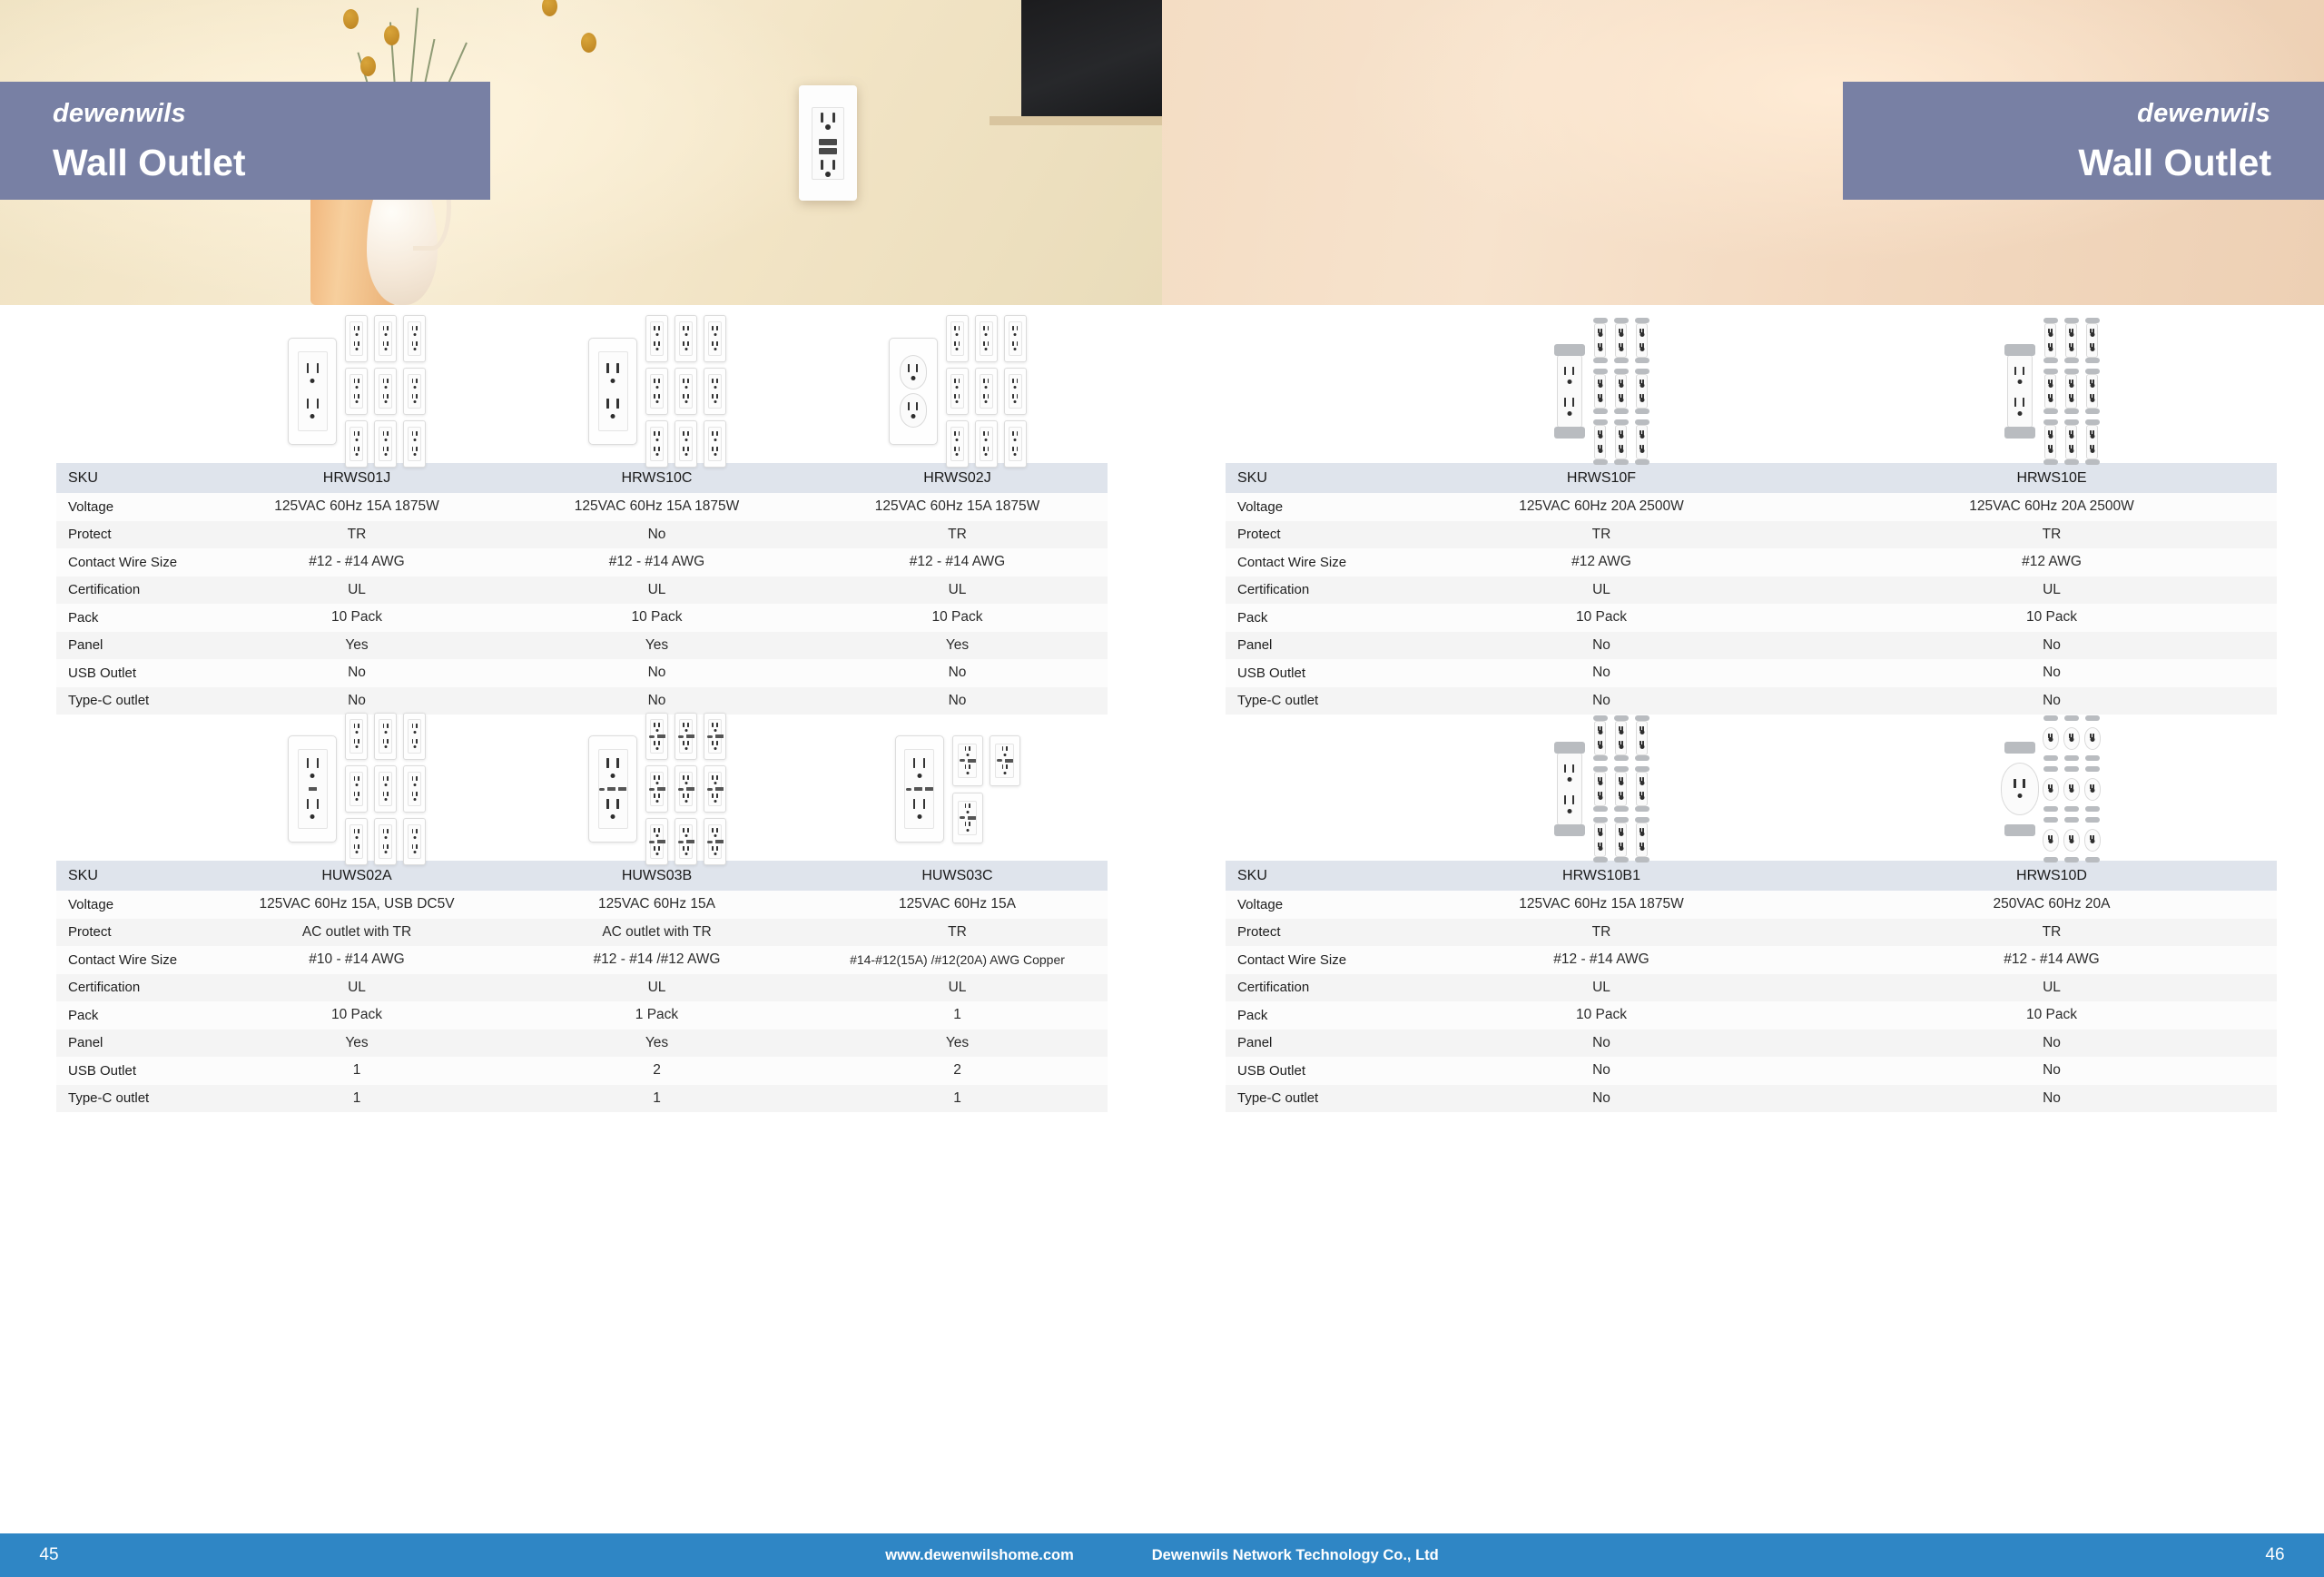 This screenshot has width=2324, height=1577. What do you see at coordinates (582, 590) in the screenshot?
I see `table-row-certification: Certification UL UL UL` at bounding box center [582, 590].